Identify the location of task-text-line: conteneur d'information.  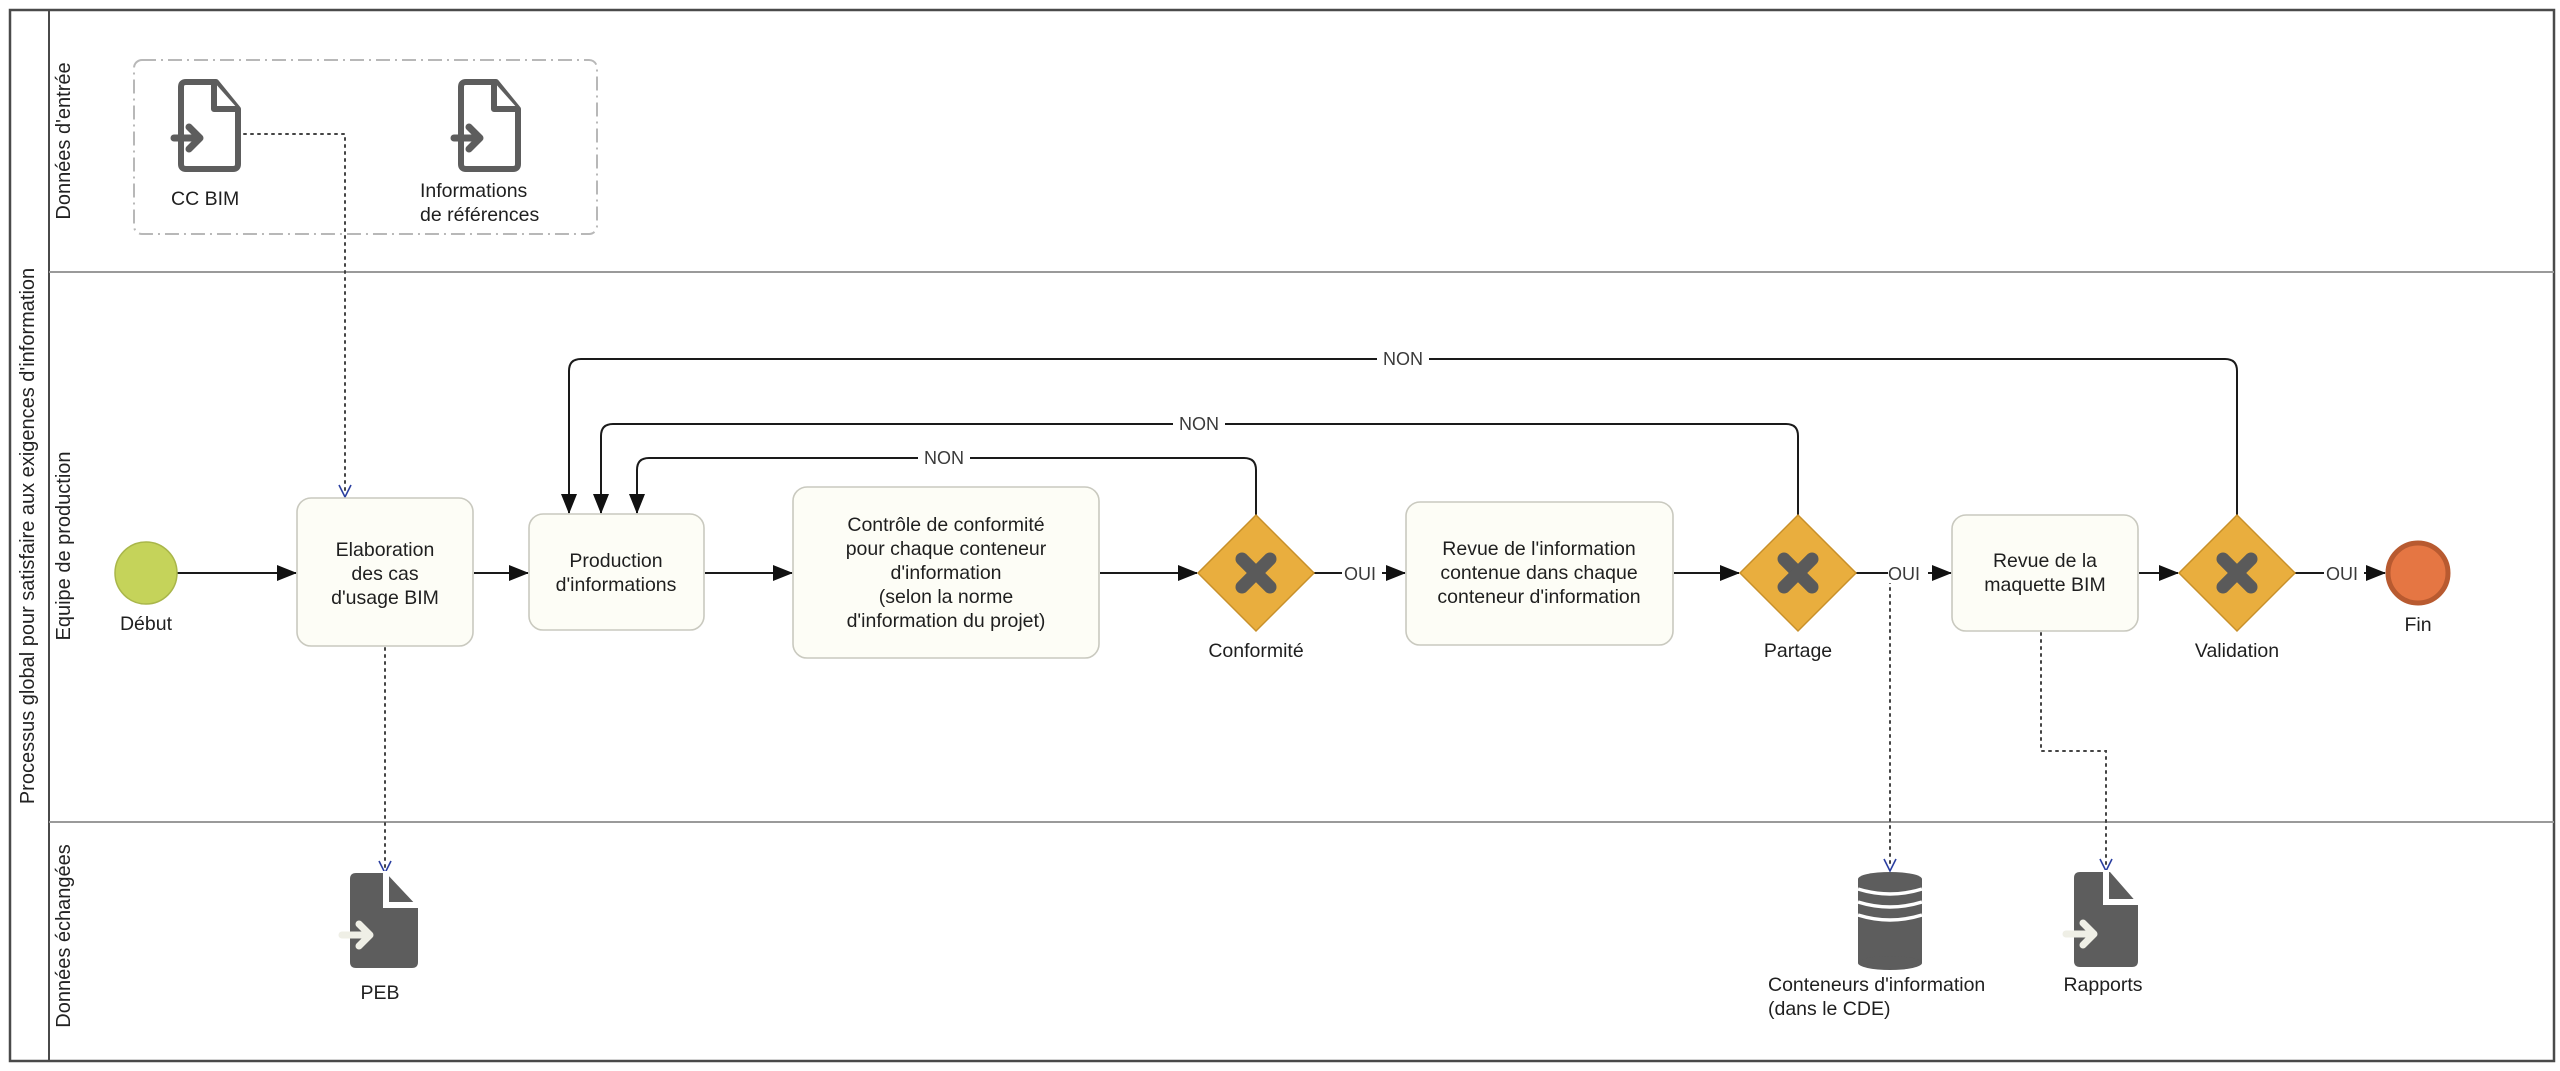
(1538, 597).